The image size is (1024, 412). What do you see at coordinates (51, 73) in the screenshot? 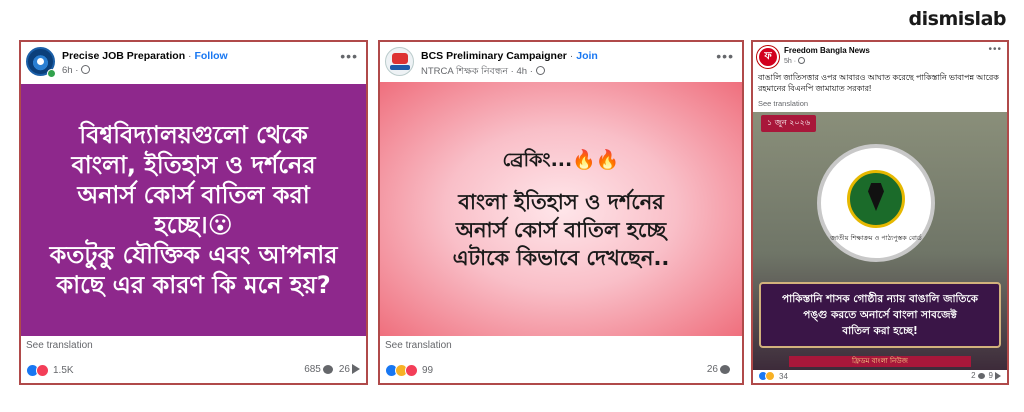
I see `online-indicator` at bounding box center [51, 73].